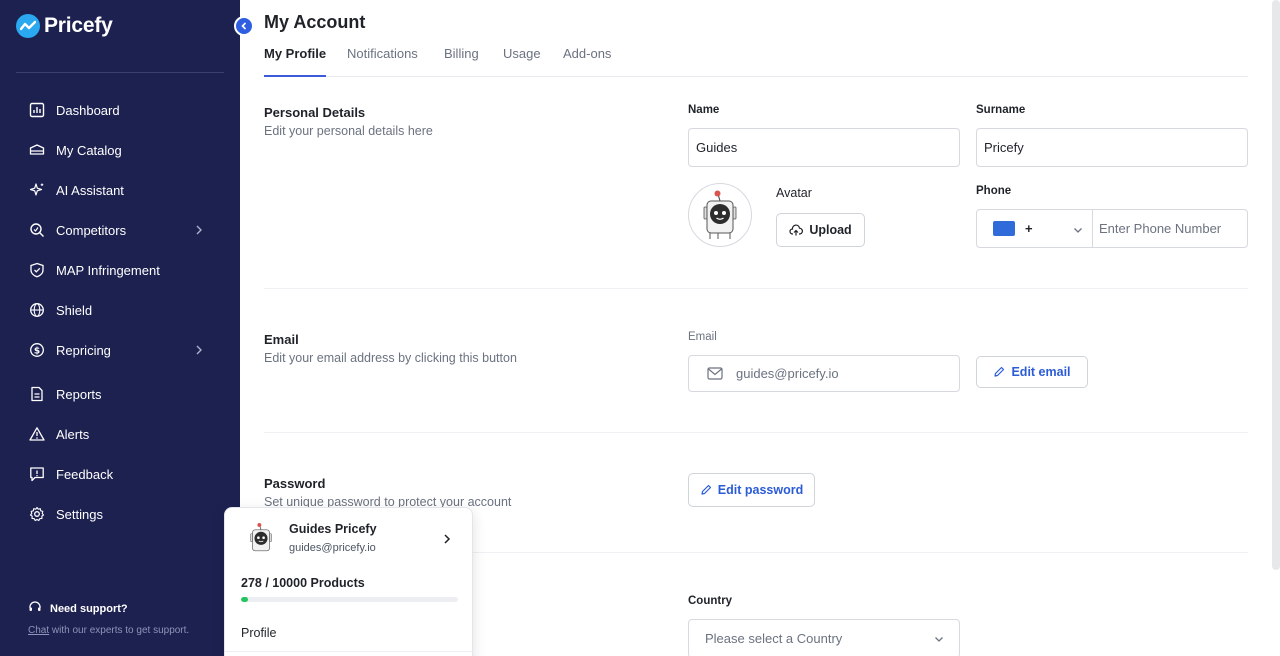 This screenshot has height=656, width=1280. What do you see at coordinates (1035, 228) in the screenshot?
I see `country-code-select: +` at bounding box center [1035, 228].